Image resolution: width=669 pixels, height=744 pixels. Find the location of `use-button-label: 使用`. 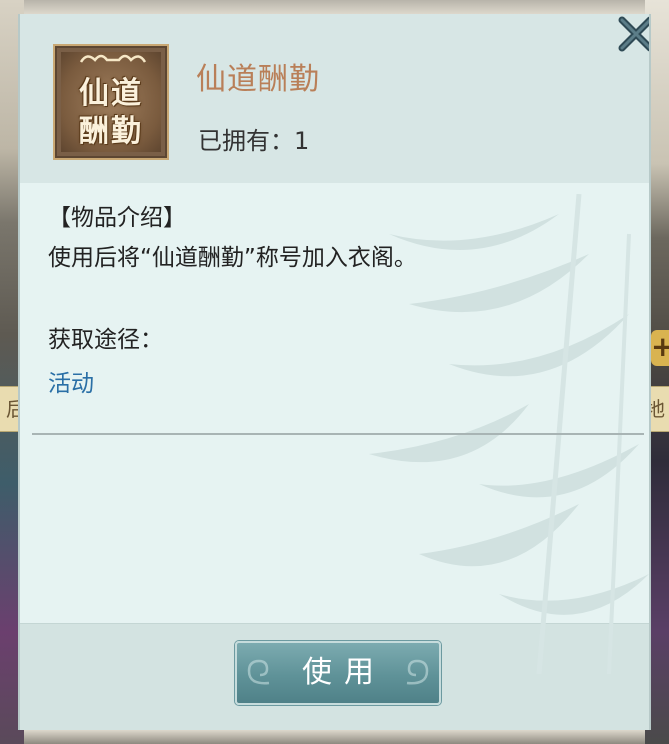

use-button-label: 使用 is located at coordinates (344, 672).